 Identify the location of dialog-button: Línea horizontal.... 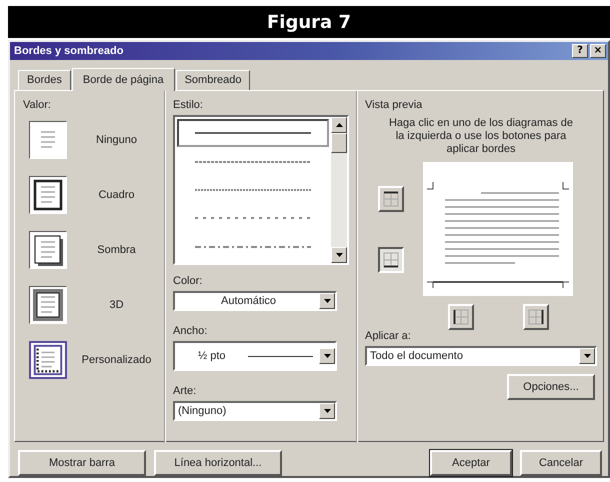
(218, 463).